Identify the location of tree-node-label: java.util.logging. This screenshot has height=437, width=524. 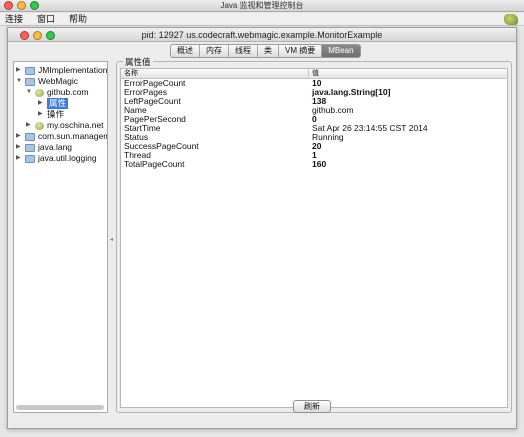
(67, 158).